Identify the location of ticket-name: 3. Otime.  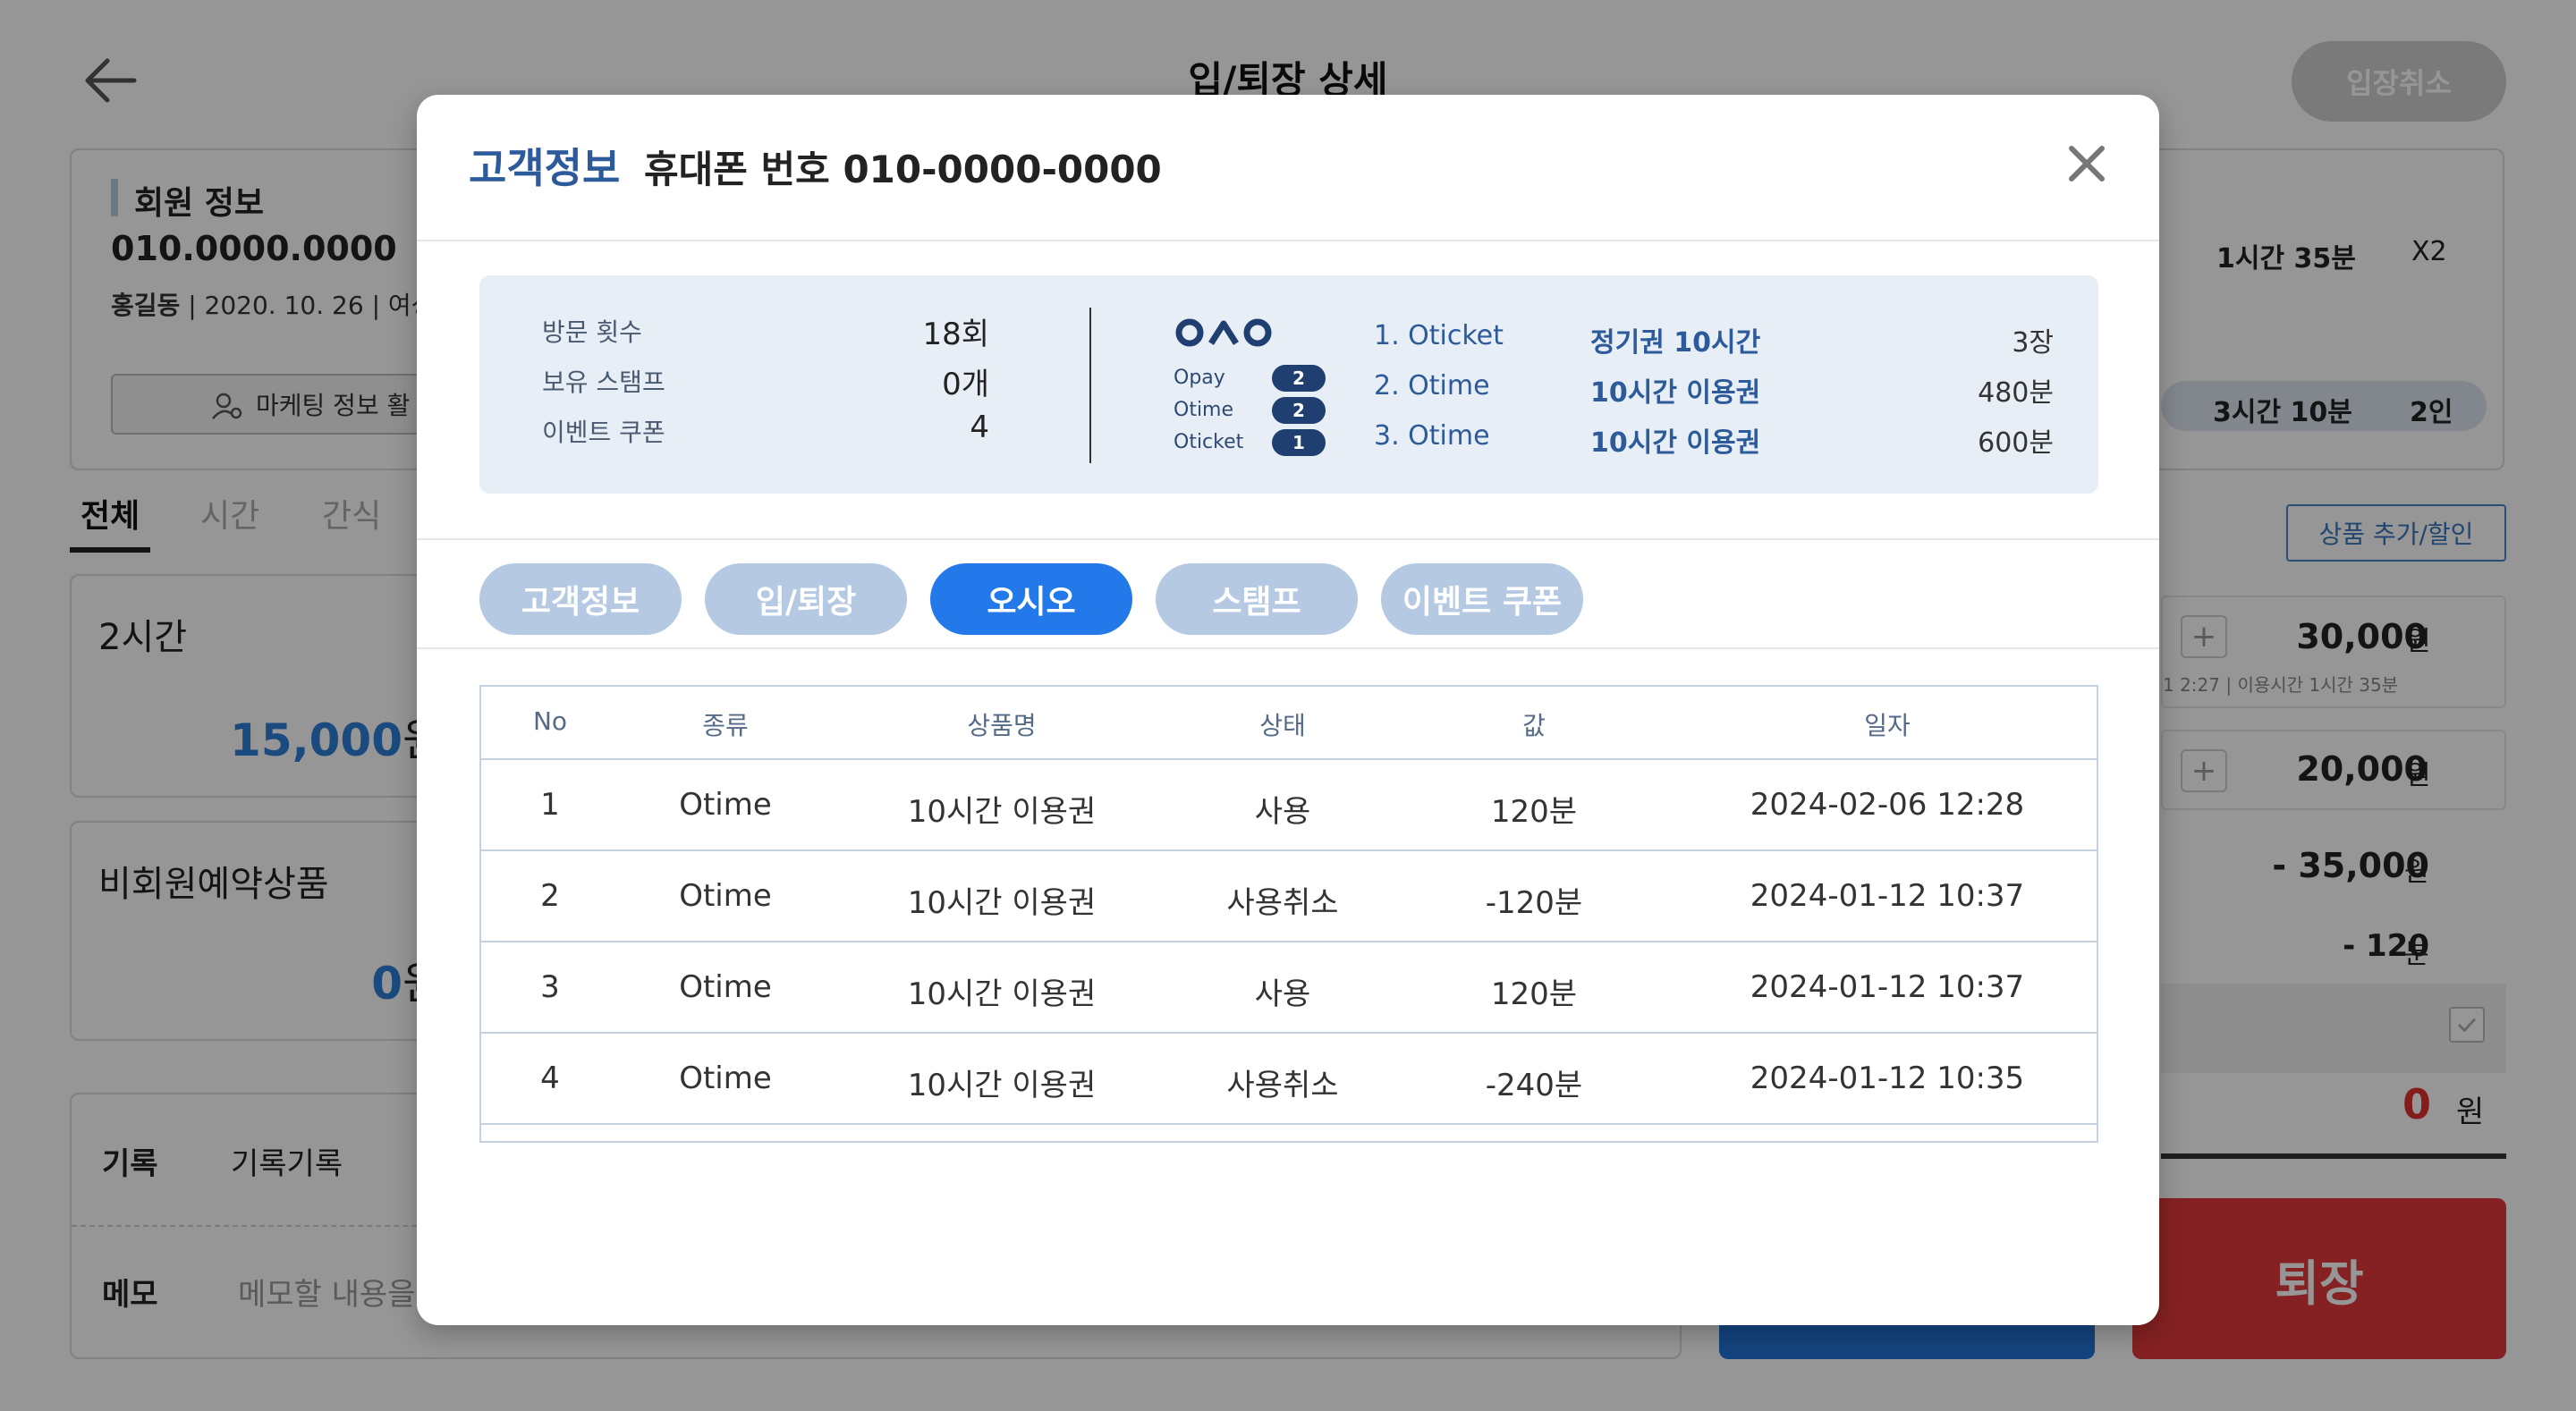
(1432, 436).